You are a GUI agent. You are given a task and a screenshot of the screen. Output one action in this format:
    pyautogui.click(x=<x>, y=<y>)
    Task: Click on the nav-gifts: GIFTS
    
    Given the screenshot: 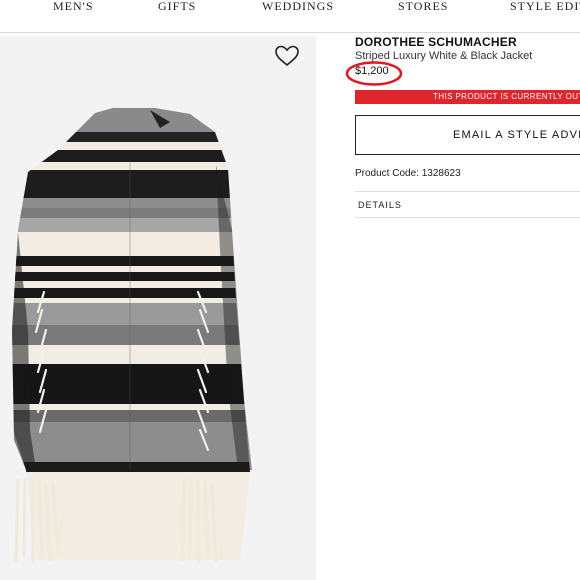 What is the action you would take?
    pyautogui.click(x=177, y=7)
    